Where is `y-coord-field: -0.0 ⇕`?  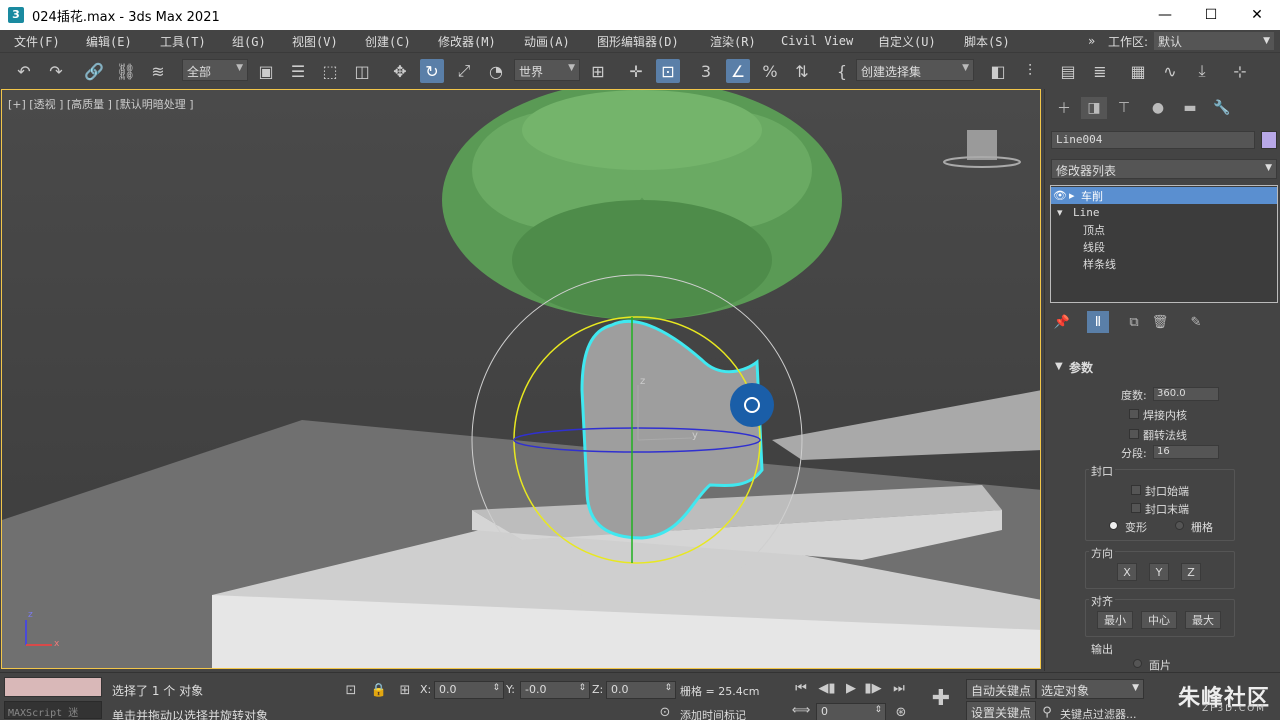 y-coord-field: -0.0 ⇕ is located at coordinates (555, 690).